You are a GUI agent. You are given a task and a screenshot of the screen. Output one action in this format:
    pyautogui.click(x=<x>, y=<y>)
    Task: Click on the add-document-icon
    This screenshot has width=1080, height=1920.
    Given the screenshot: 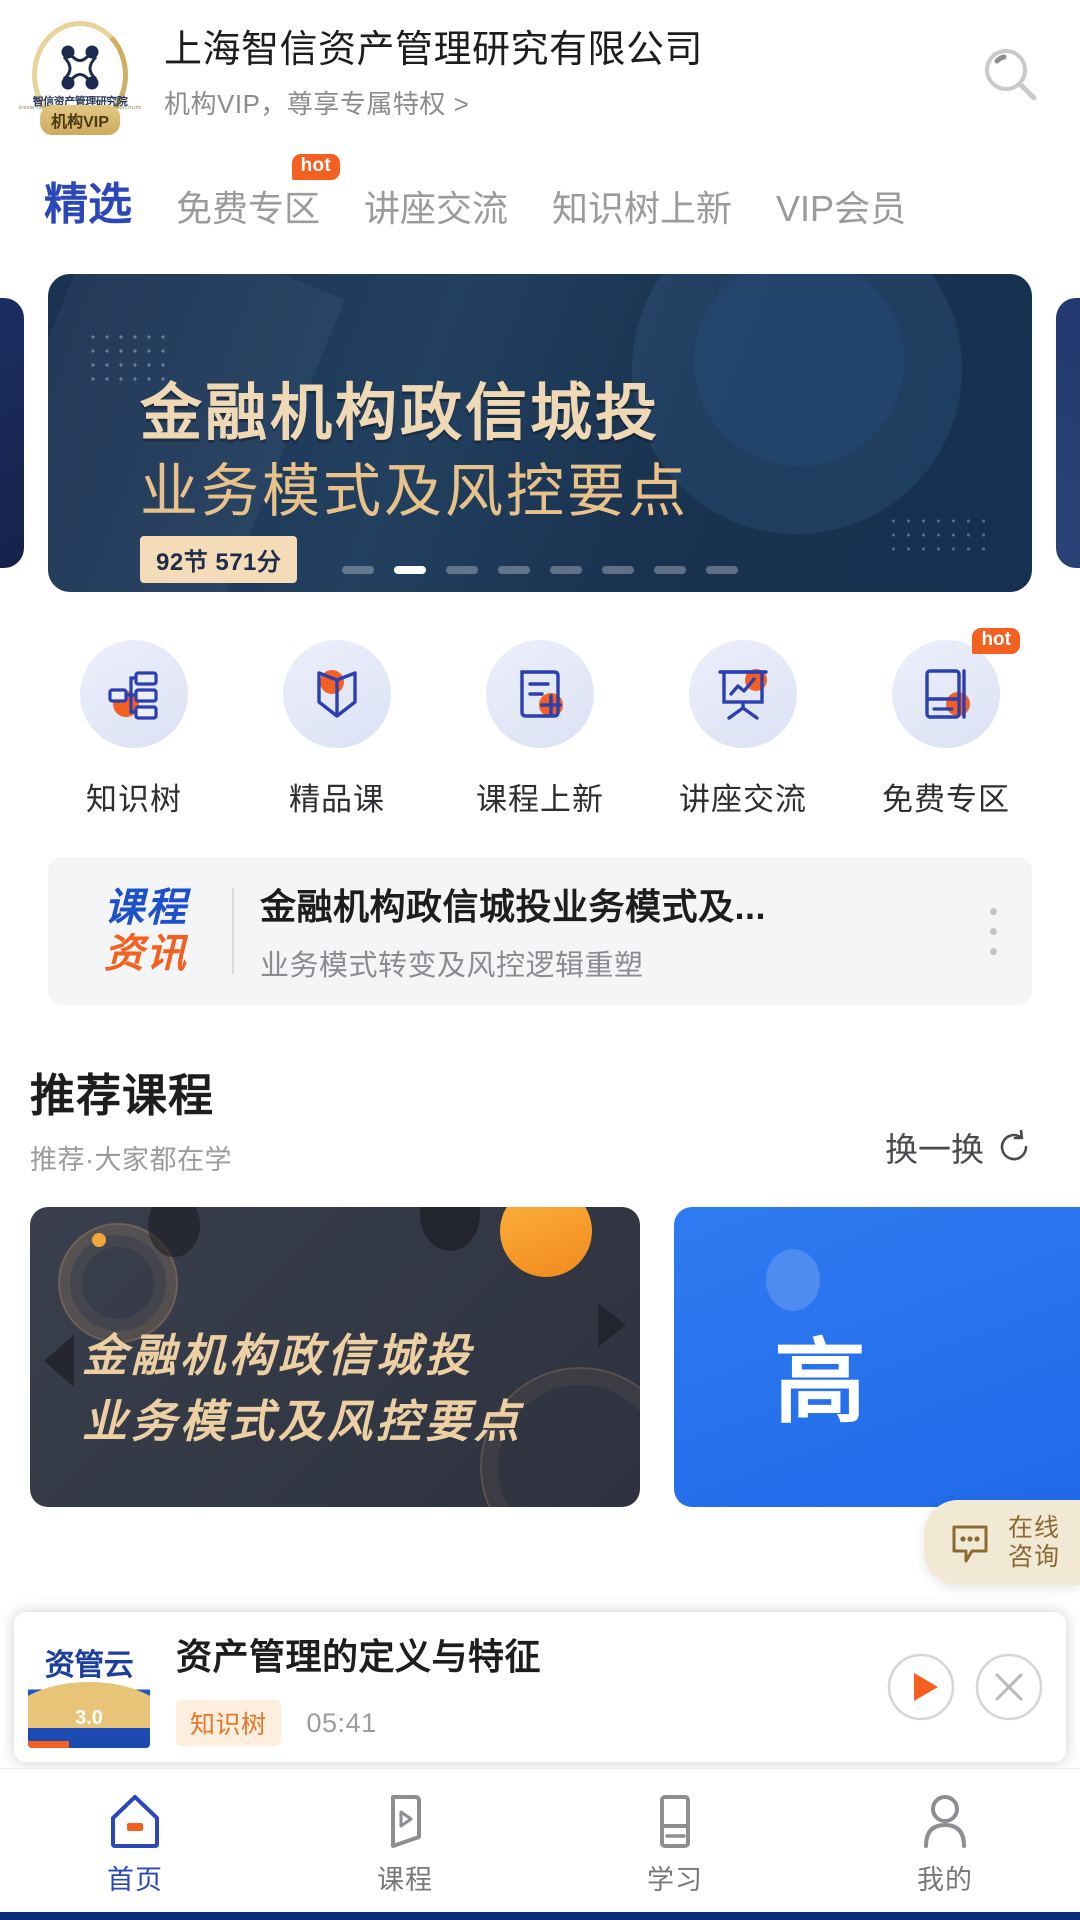 What is the action you would take?
    pyautogui.click(x=541, y=694)
    